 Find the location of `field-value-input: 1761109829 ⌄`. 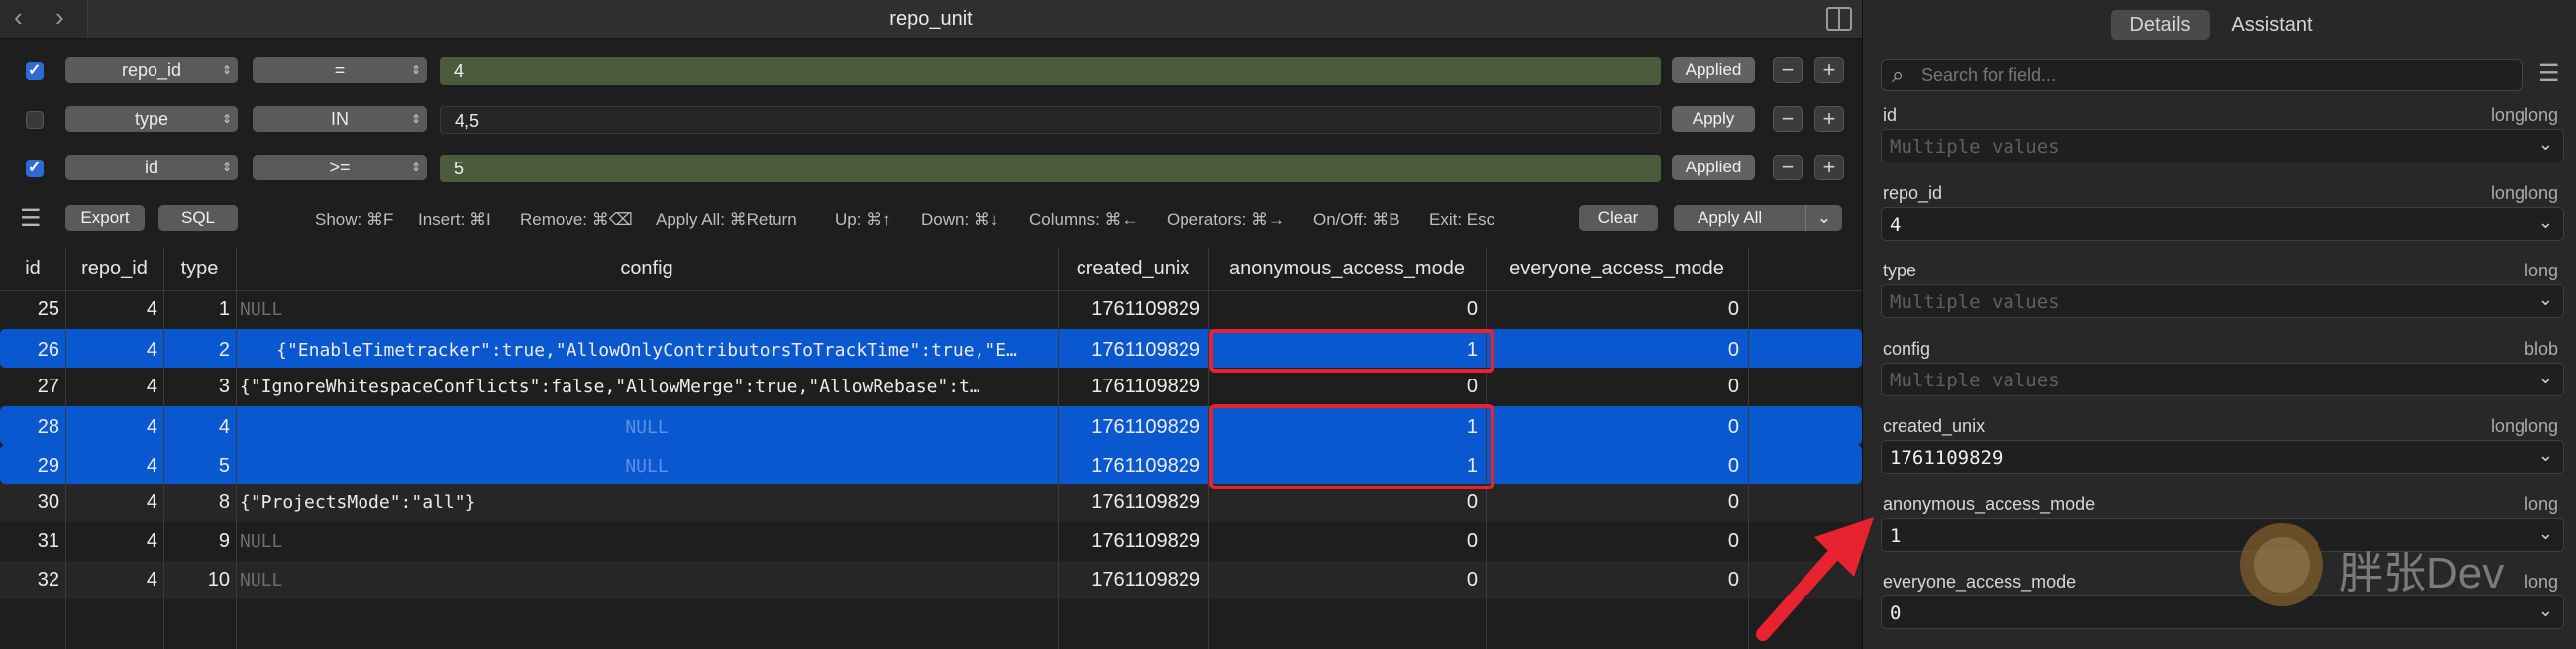

field-value-input: 1761109829 ⌄ is located at coordinates (2222, 457).